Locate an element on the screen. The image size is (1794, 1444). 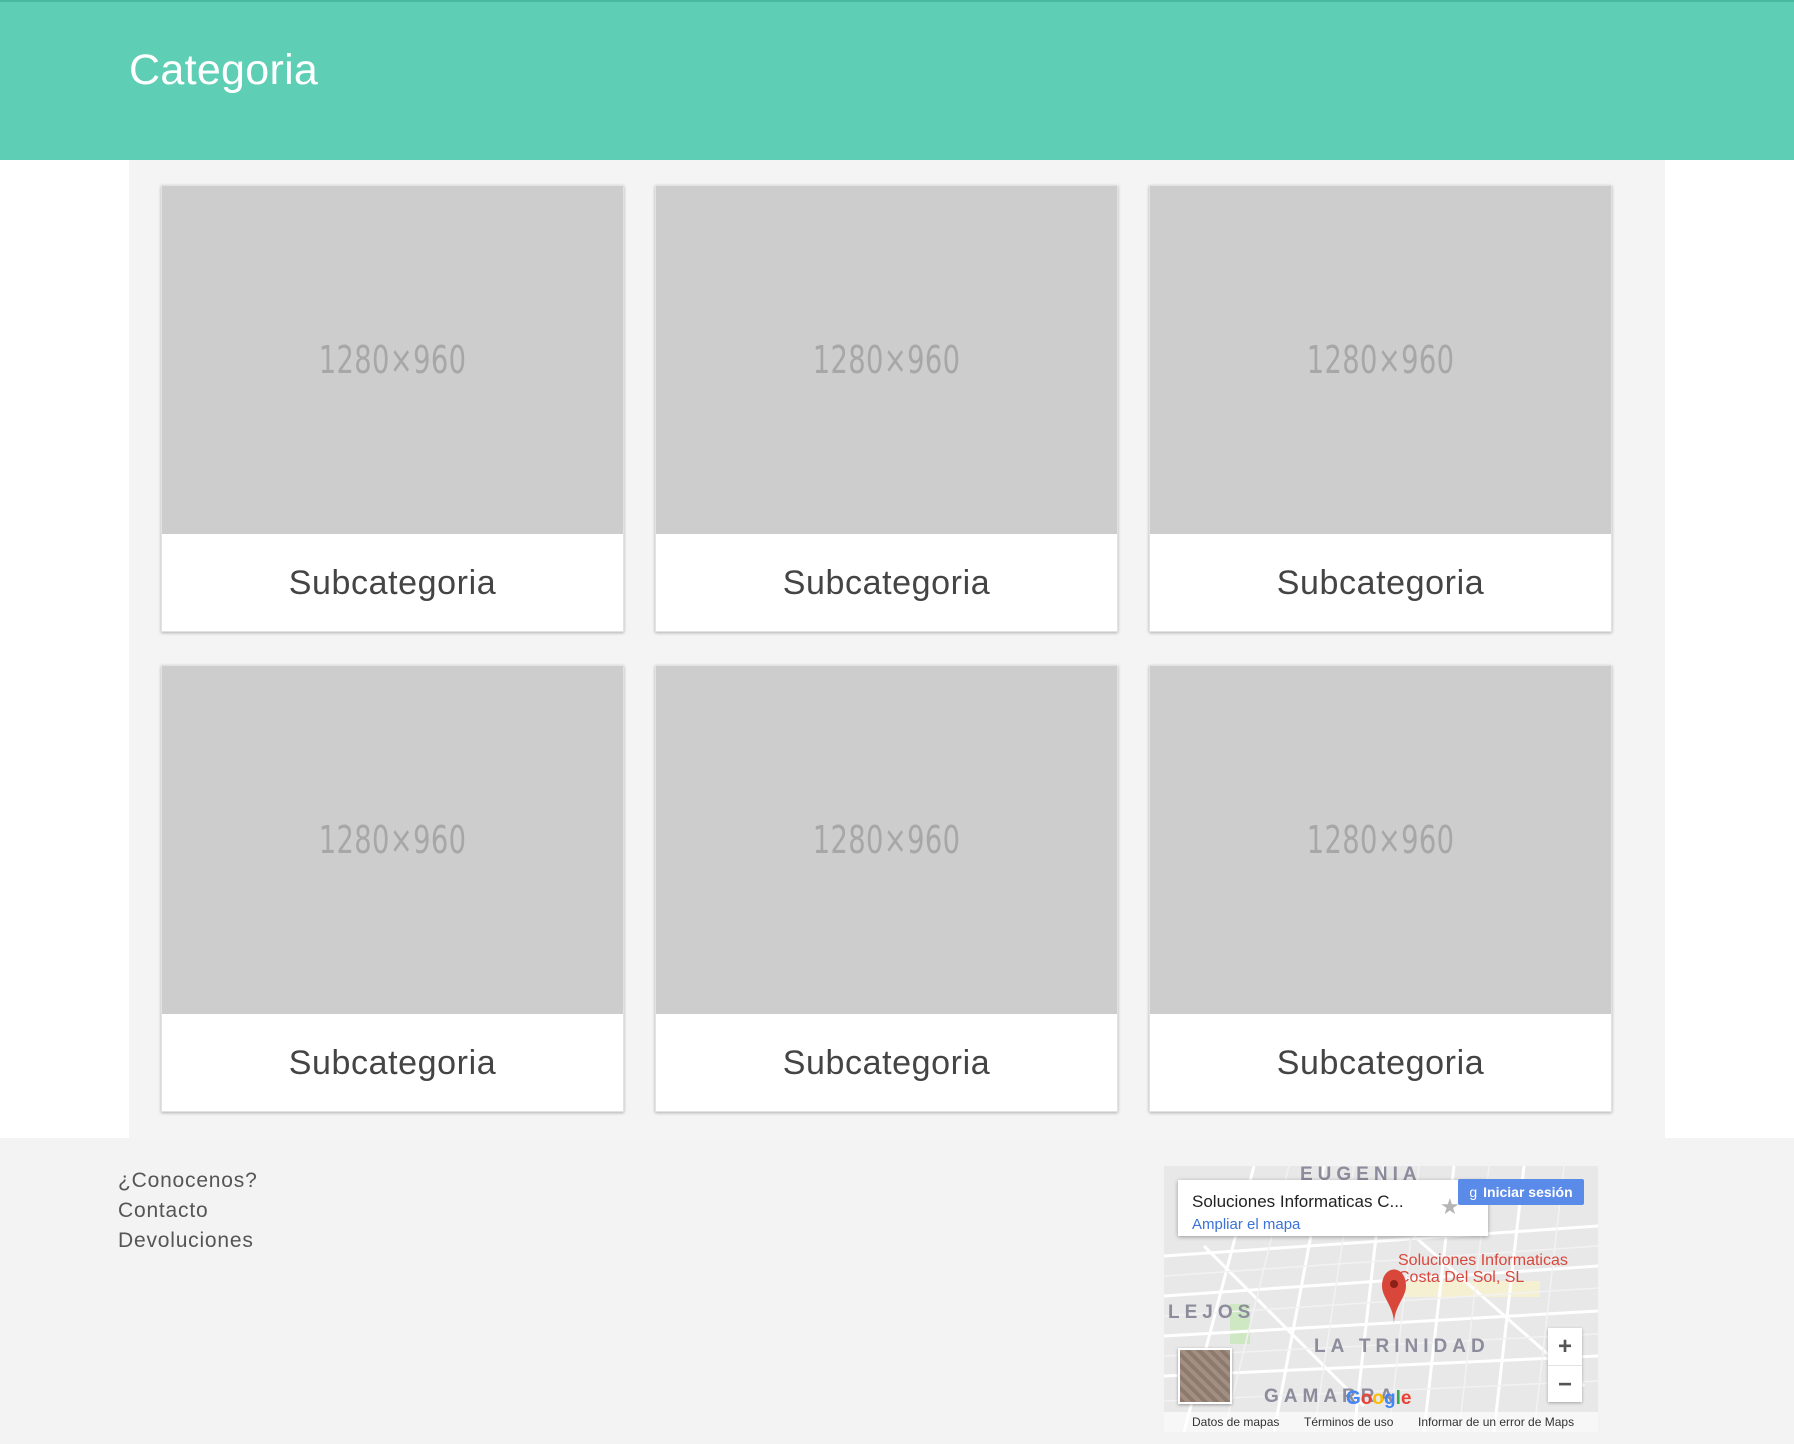
map-terms-link: Términos de uso is located at coordinates (1348, 1422).